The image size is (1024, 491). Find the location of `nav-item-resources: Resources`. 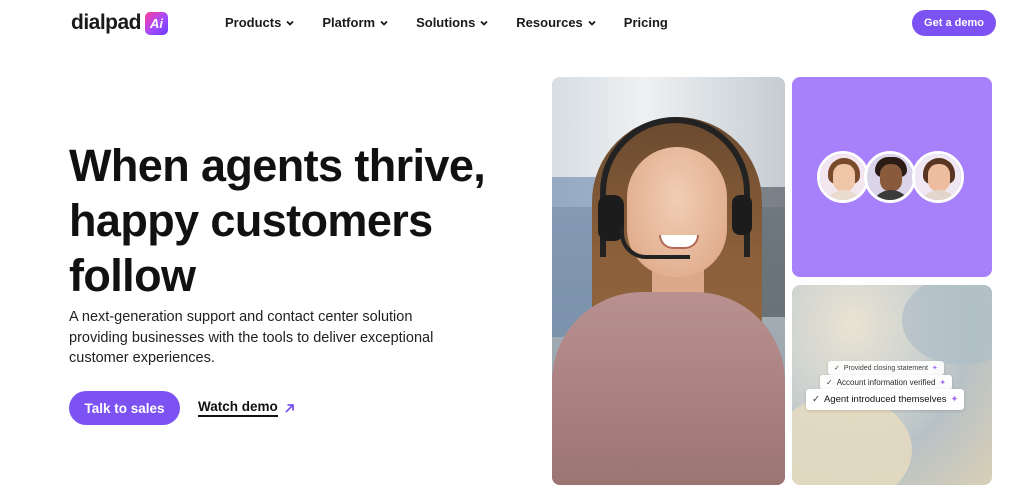

nav-item-resources: Resources is located at coordinates (556, 22).